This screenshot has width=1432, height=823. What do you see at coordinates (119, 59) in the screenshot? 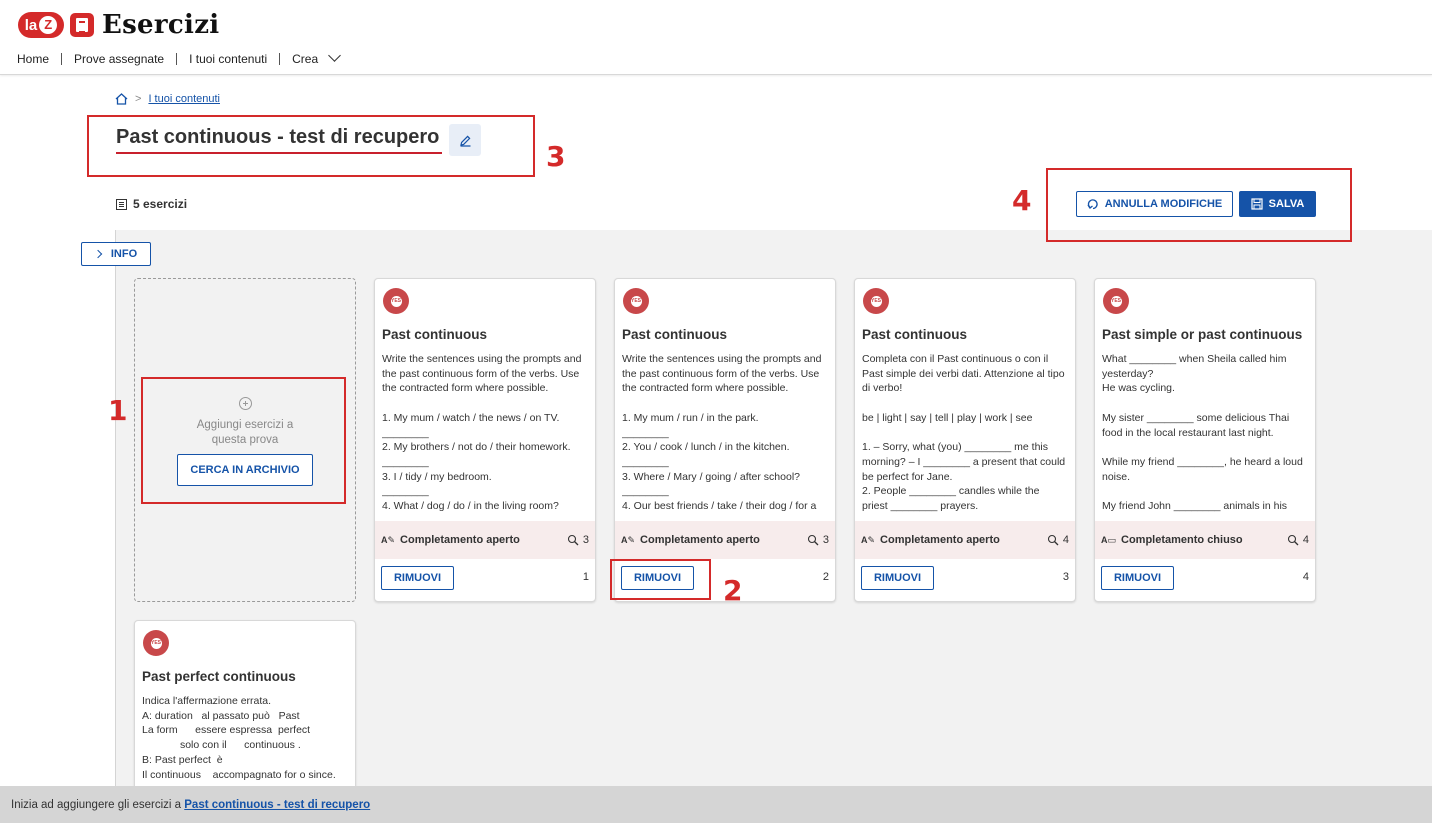
I see `nav-prove-assegnate: Prove assegnate` at bounding box center [119, 59].